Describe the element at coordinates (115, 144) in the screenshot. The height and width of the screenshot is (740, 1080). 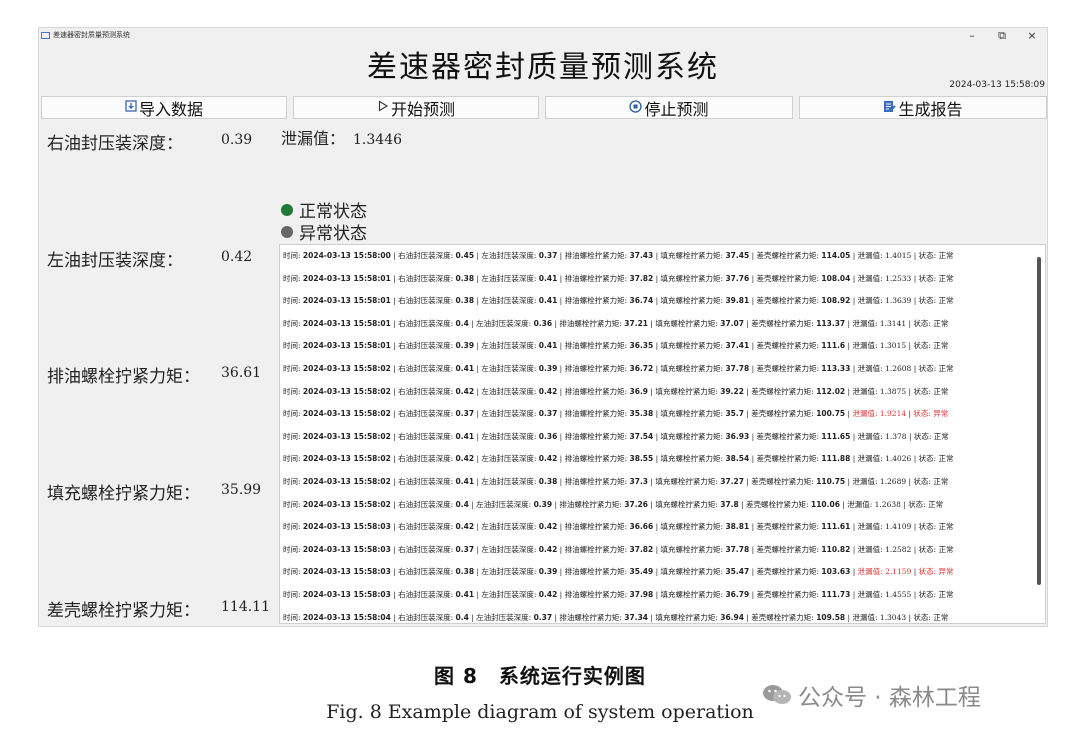
I see `param-label: 右油封压装深度：` at that location.